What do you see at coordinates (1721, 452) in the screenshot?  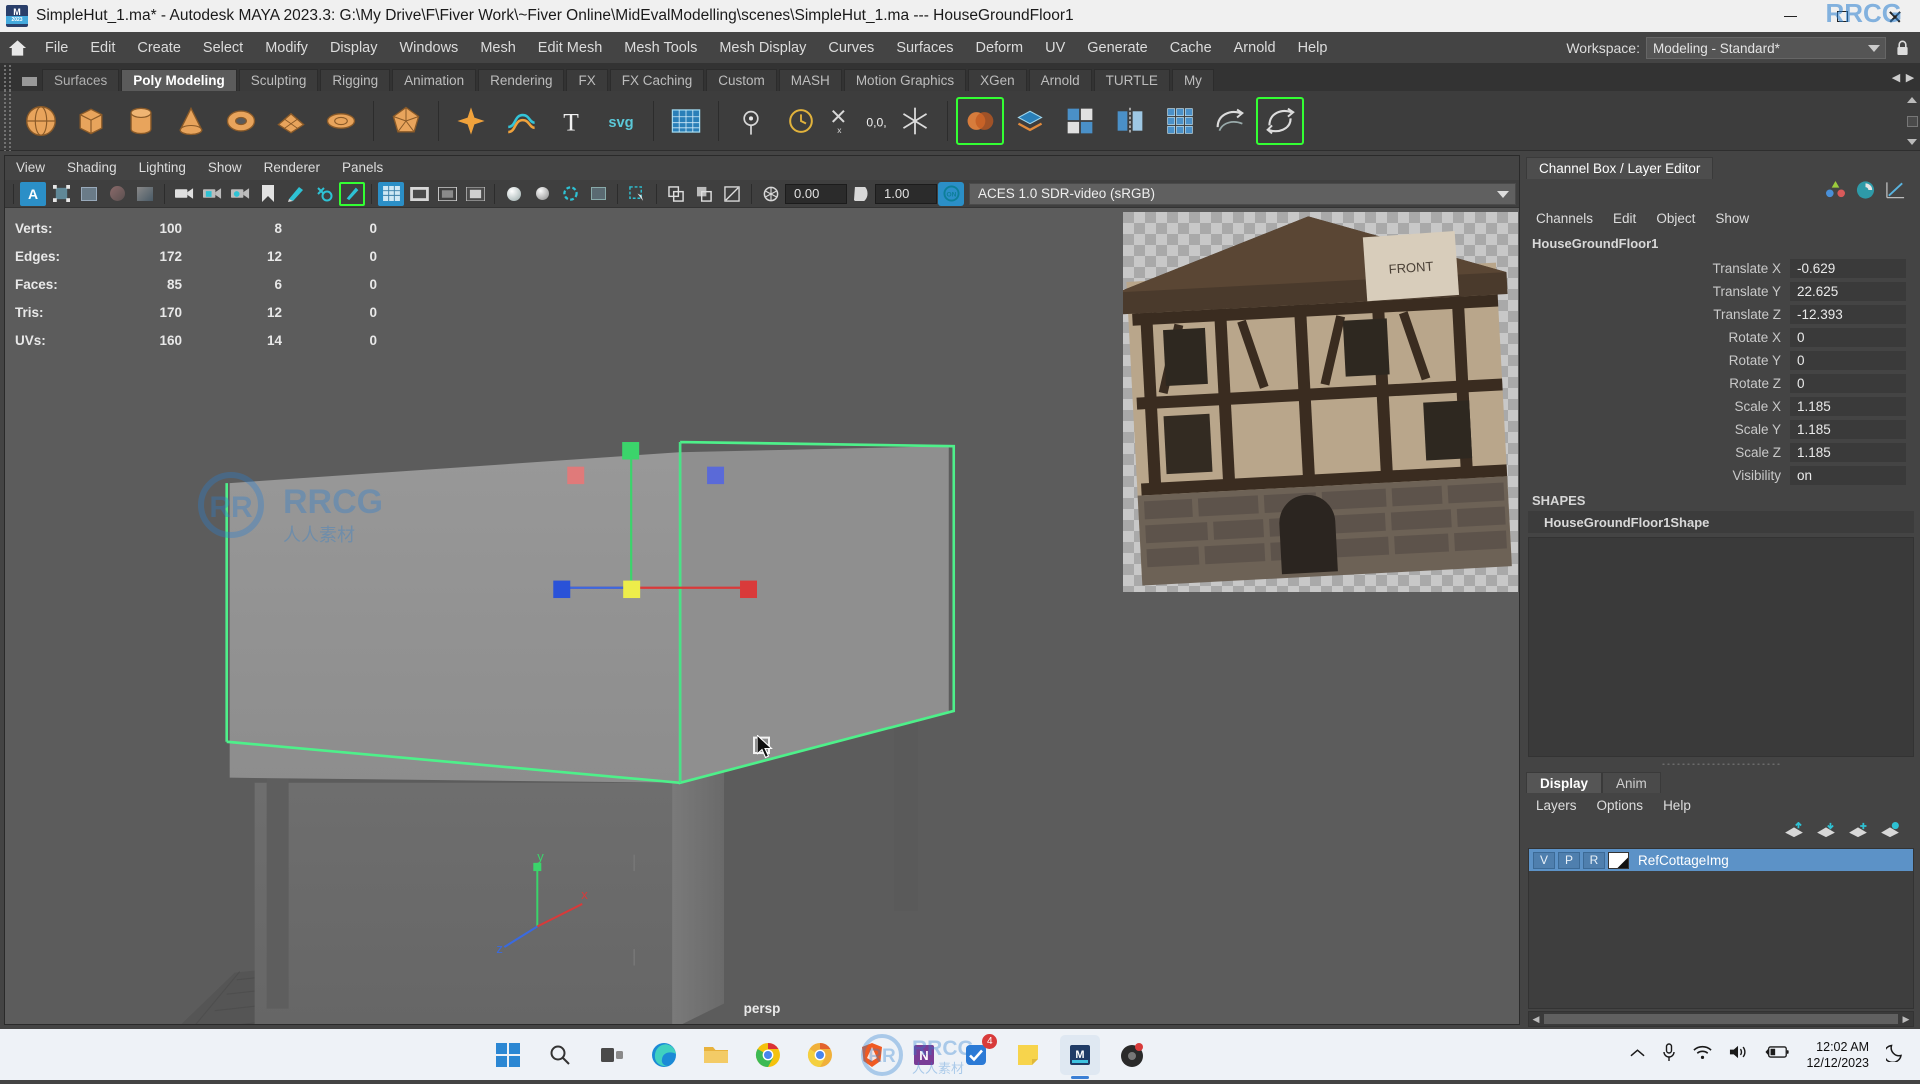 I see `attr-row-scale-z: Scale Z 1.185` at bounding box center [1721, 452].